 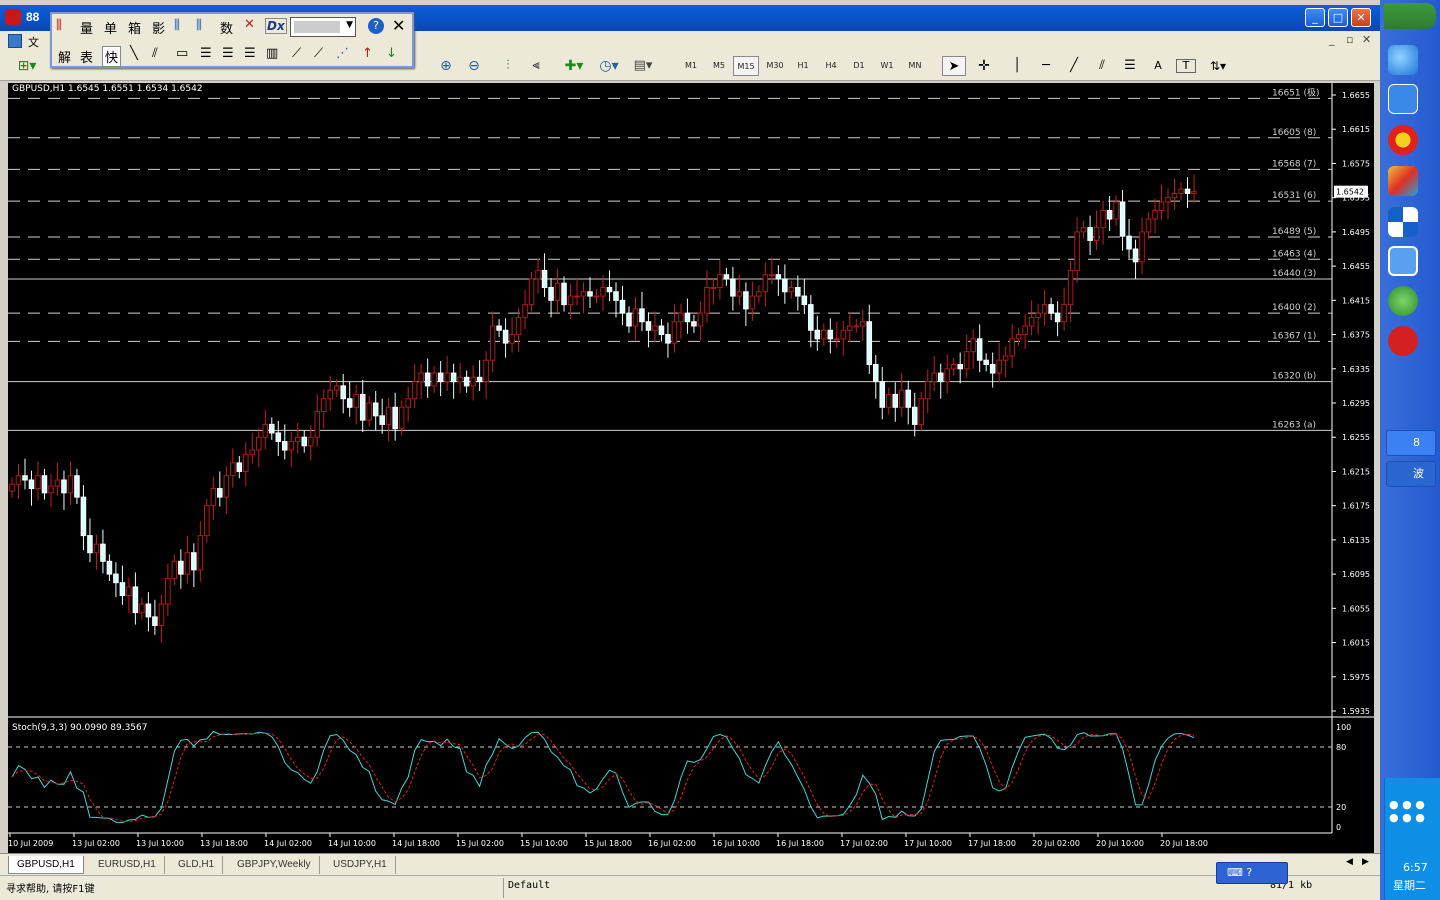 What do you see at coordinates (228, 53) in the screenshot?
I see `levels2-icon: ☰` at bounding box center [228, 53].